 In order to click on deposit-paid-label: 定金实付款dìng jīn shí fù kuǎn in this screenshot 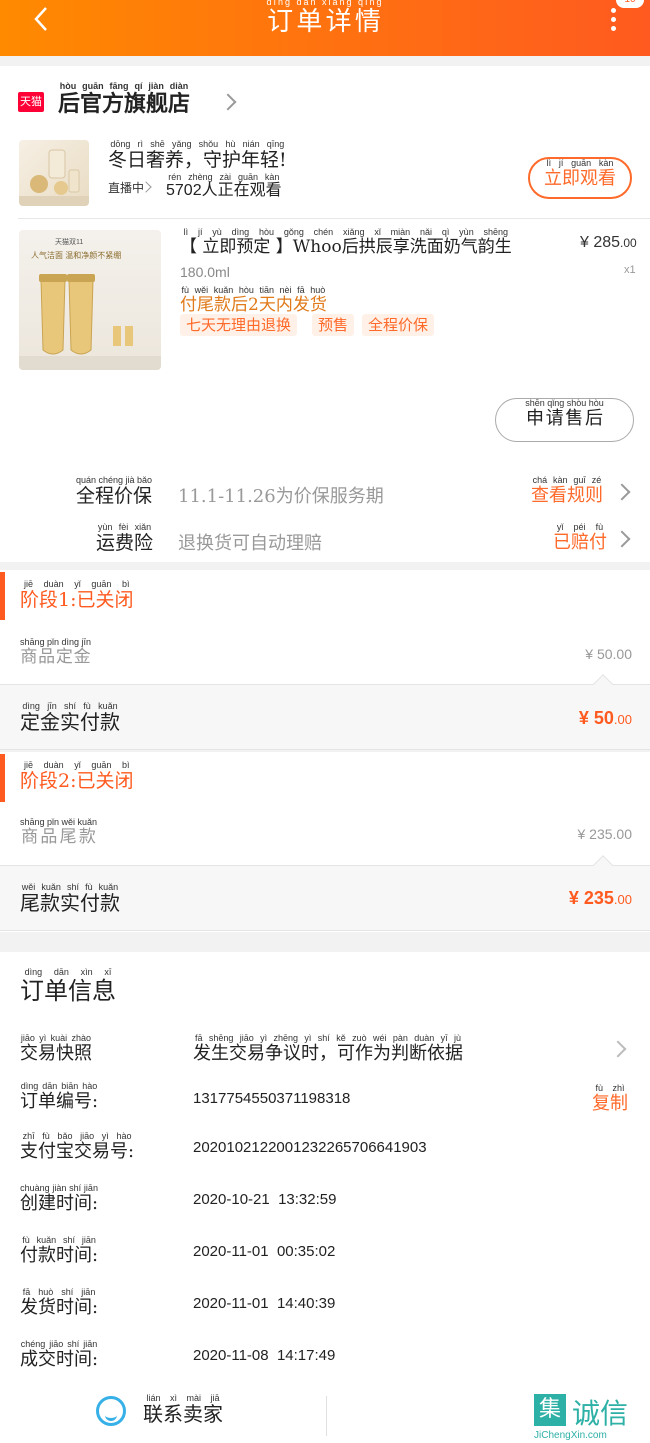, I will do `click(70, 717)`.